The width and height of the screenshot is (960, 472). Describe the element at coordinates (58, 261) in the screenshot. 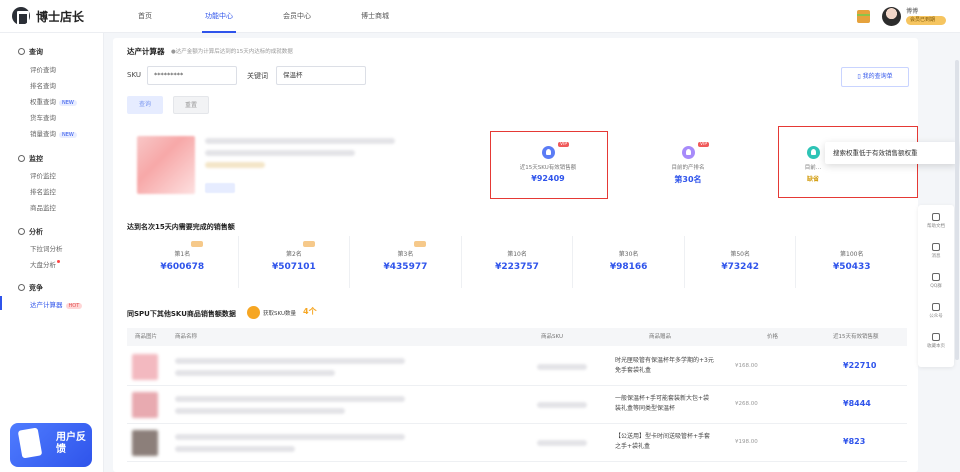

I see `new-dot` at that location.